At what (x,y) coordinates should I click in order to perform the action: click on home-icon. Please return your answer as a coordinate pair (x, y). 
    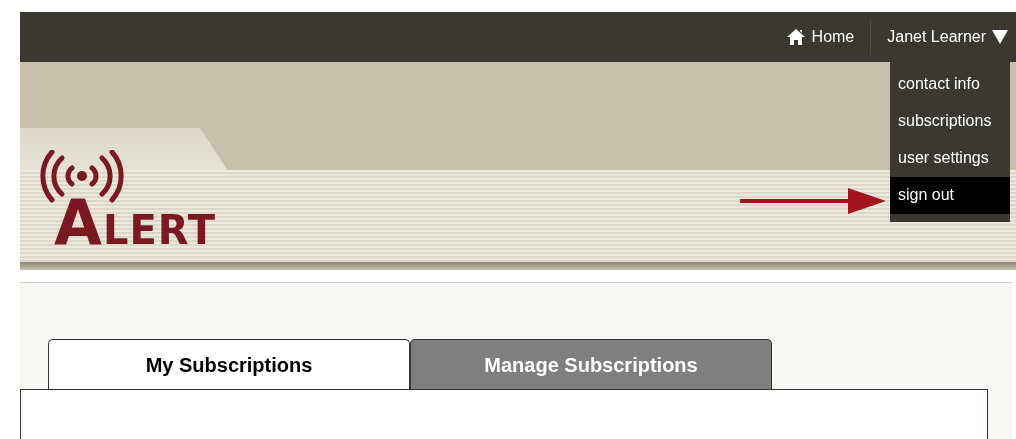
    Looking at the image, I should click on (795, 37).